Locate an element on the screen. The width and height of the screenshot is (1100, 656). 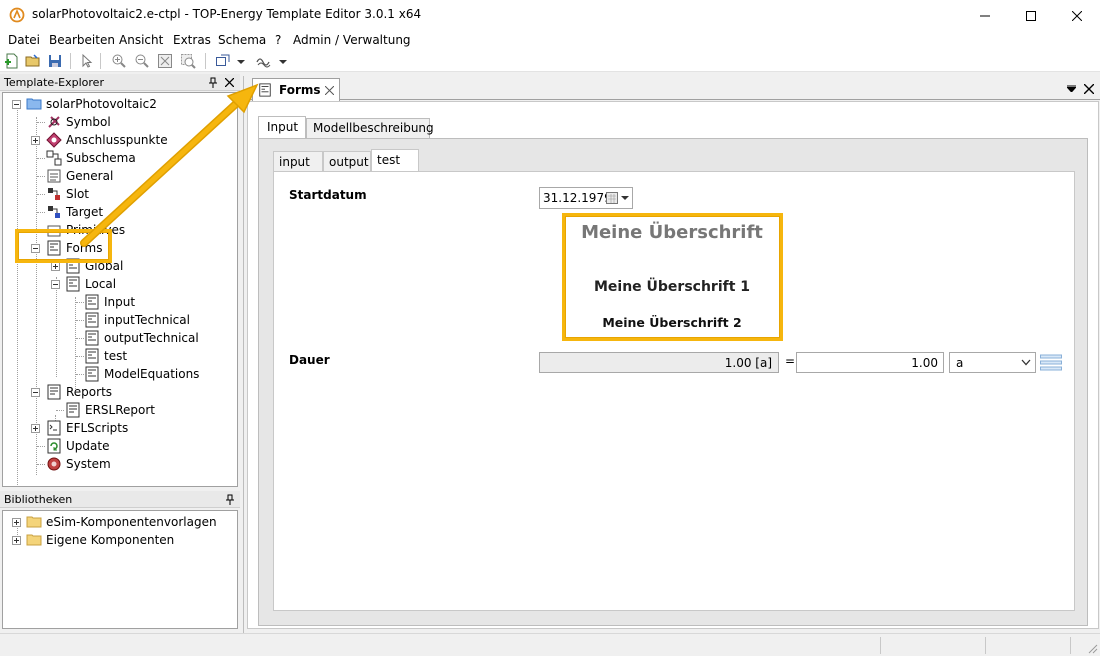
menu-extras: Extras is located at coordinates (192, 40).